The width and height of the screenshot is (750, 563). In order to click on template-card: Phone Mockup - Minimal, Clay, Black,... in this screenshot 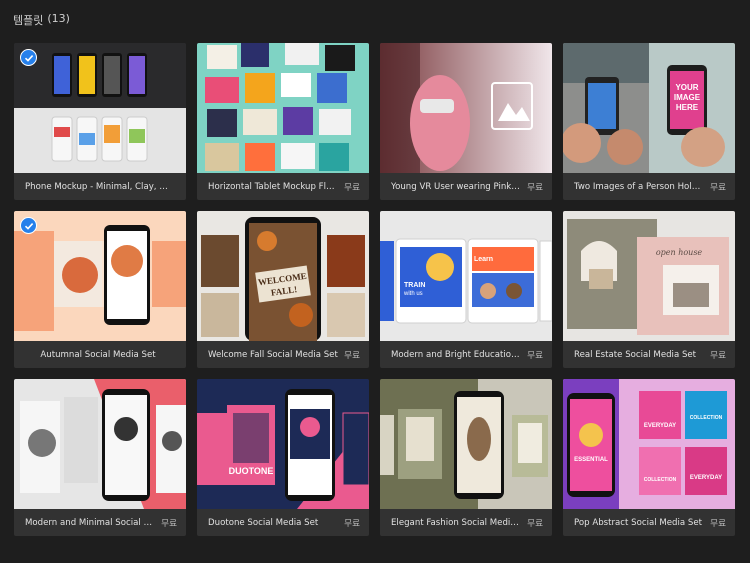, I will do `click(100, 121)`.